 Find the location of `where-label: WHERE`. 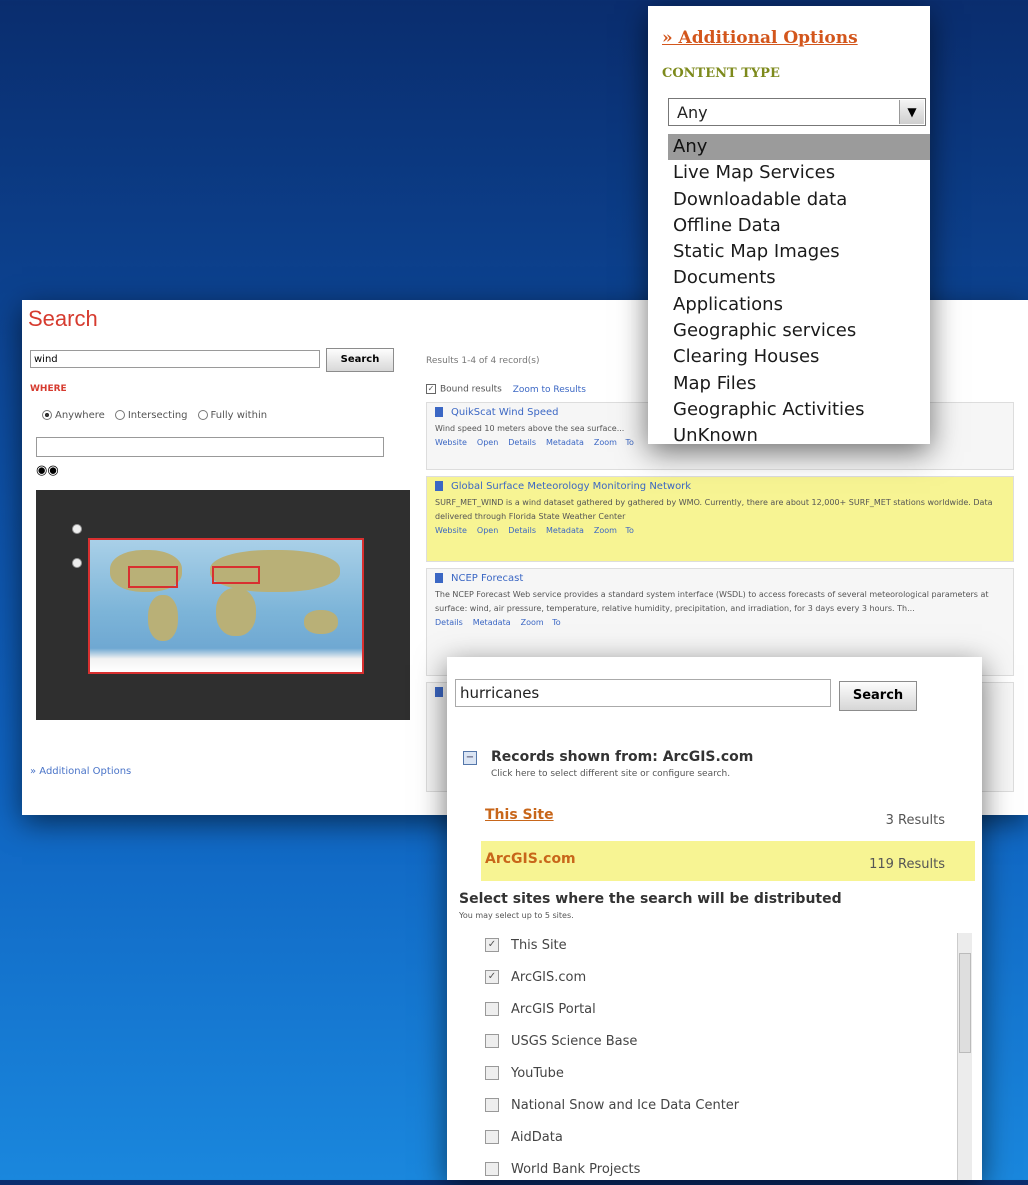

where-label: WHERE is located at coordinates (48, 389).